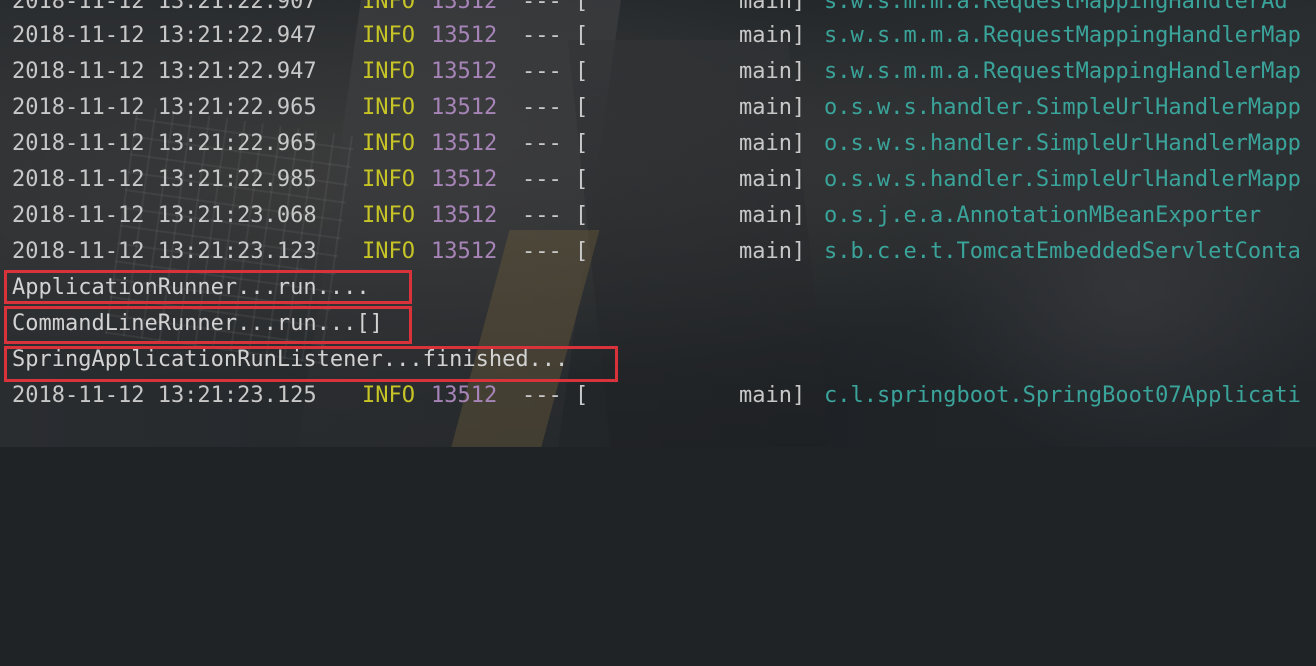  Describe the element at coordinates (1062, 251) in the screenshot. I see `log-logger: s.b.c.e.t.TomcatEmbeddedServletConta` at that location.